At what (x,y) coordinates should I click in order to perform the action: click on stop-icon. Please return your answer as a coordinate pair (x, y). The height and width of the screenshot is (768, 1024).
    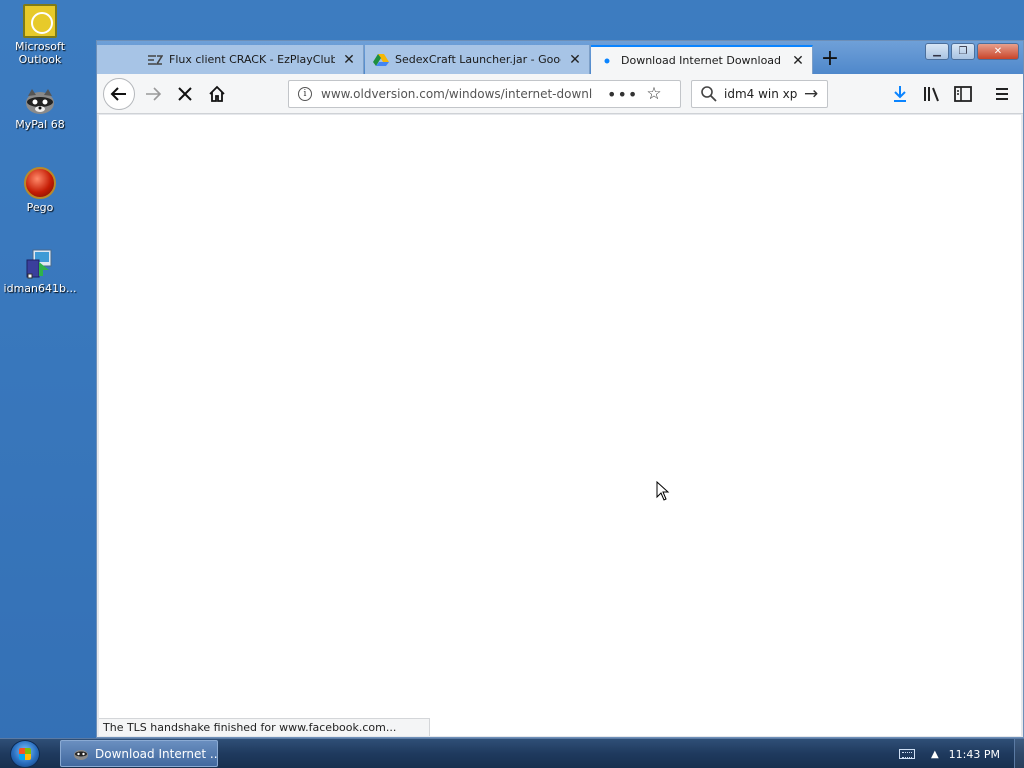
    Looking at the image, I should click on (185, 94).